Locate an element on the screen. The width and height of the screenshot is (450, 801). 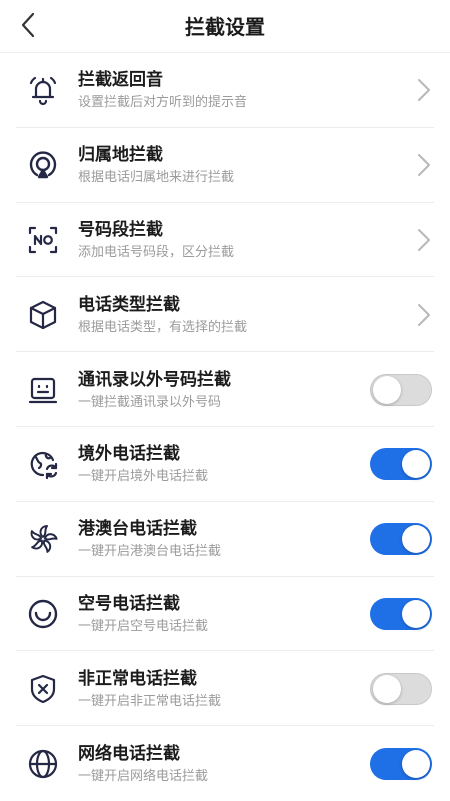
empty-number-toggle is located at coordinates (401, 613).